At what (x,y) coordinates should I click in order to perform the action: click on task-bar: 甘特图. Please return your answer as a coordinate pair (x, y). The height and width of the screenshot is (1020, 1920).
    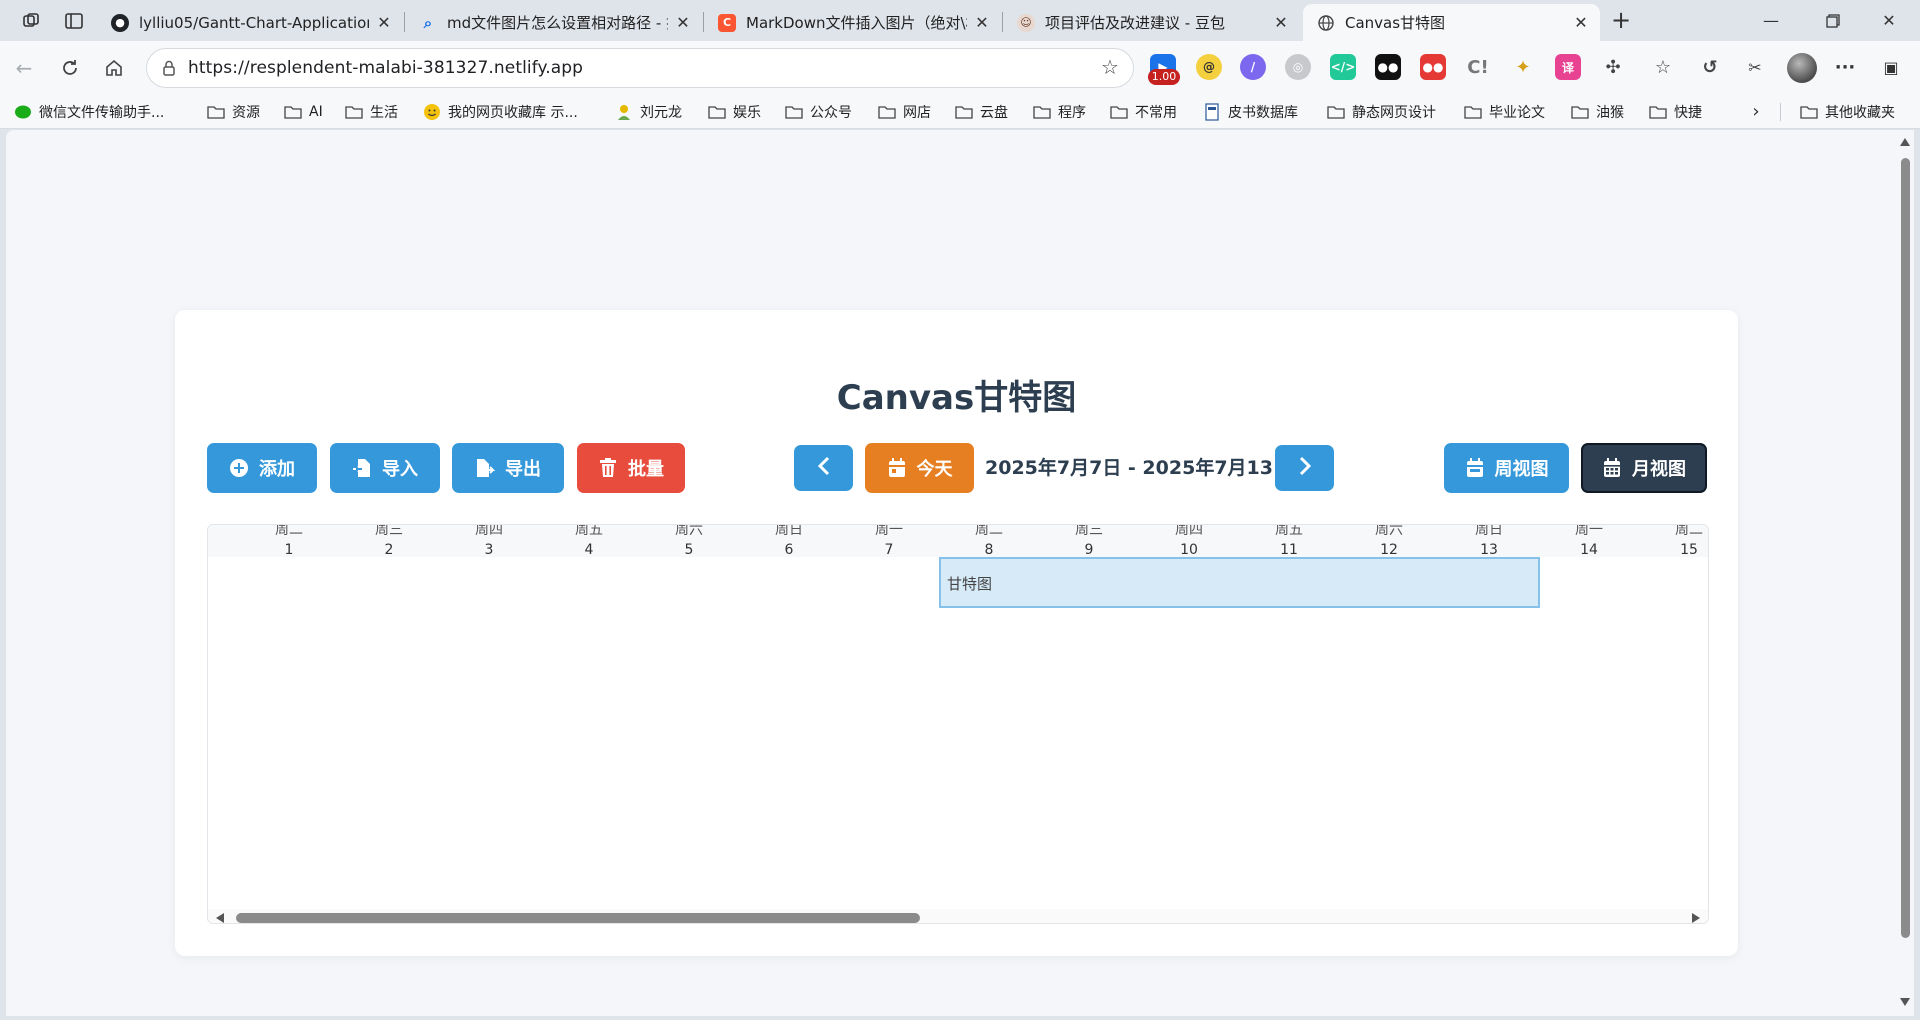
    Looking at the image, I should click on (1239, 582).